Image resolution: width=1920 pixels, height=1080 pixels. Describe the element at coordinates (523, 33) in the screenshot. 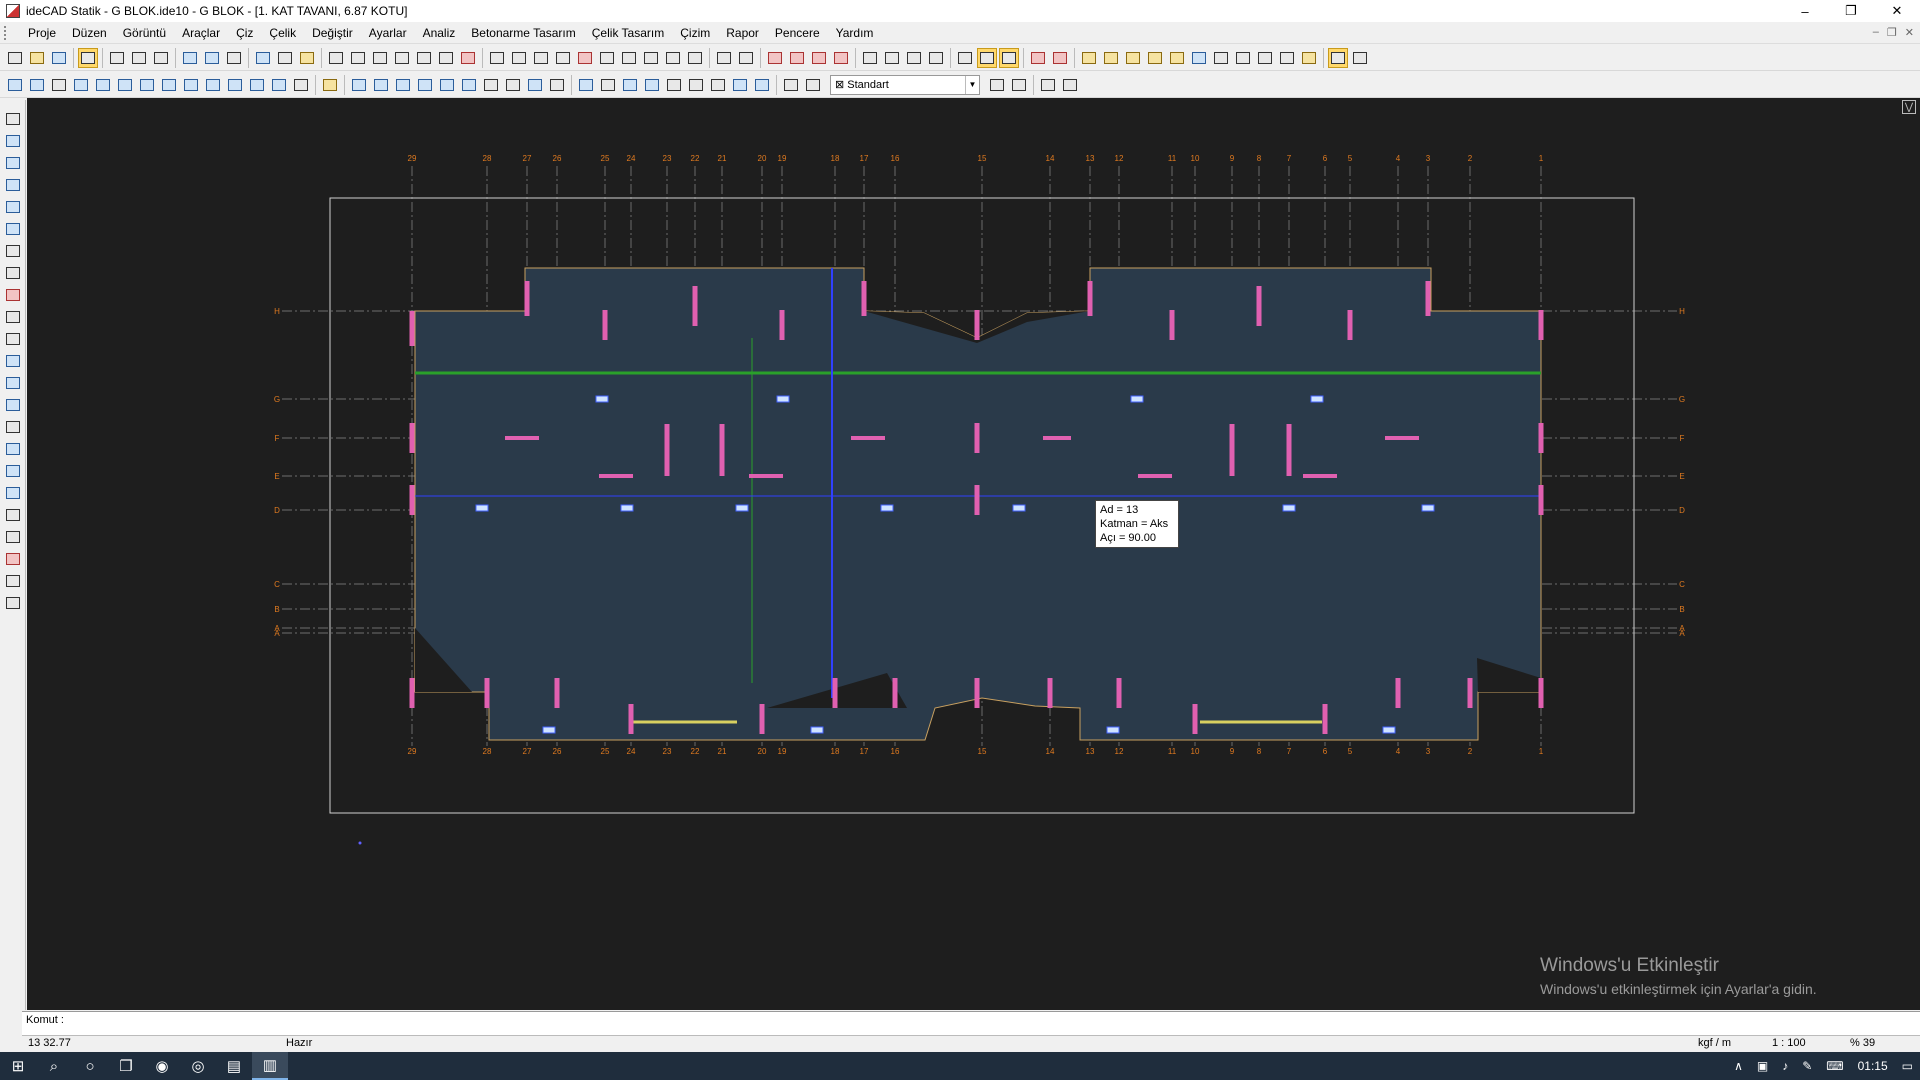

I see `menu-betonarme-tasarim: Betonarme Tasarım` at that location.